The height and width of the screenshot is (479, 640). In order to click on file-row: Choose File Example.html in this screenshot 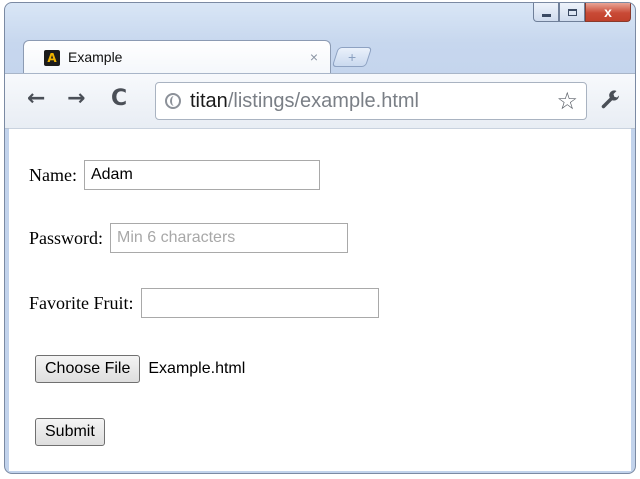, I will do `click(140, 369)`.